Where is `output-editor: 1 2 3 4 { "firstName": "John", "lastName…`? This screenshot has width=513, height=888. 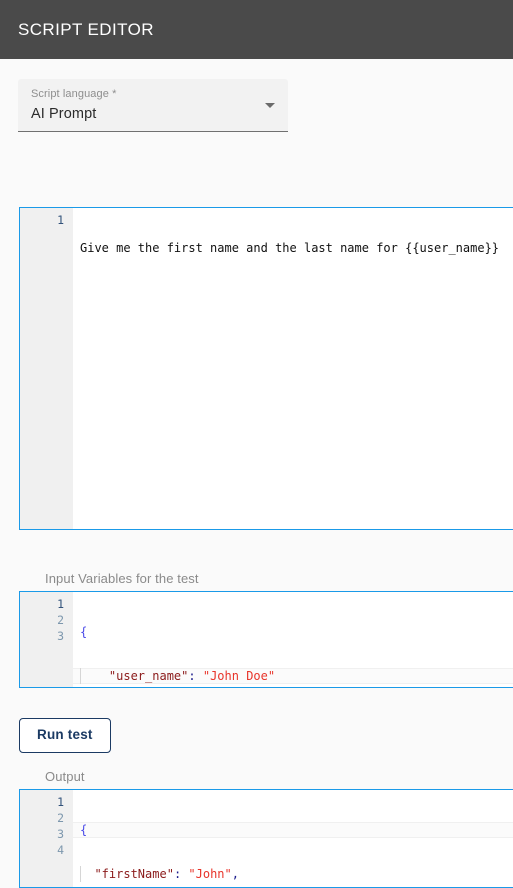 output-editor: 1 2 3 4 { "firstName": "John", "lastName… is located at coordinates (266, 838).